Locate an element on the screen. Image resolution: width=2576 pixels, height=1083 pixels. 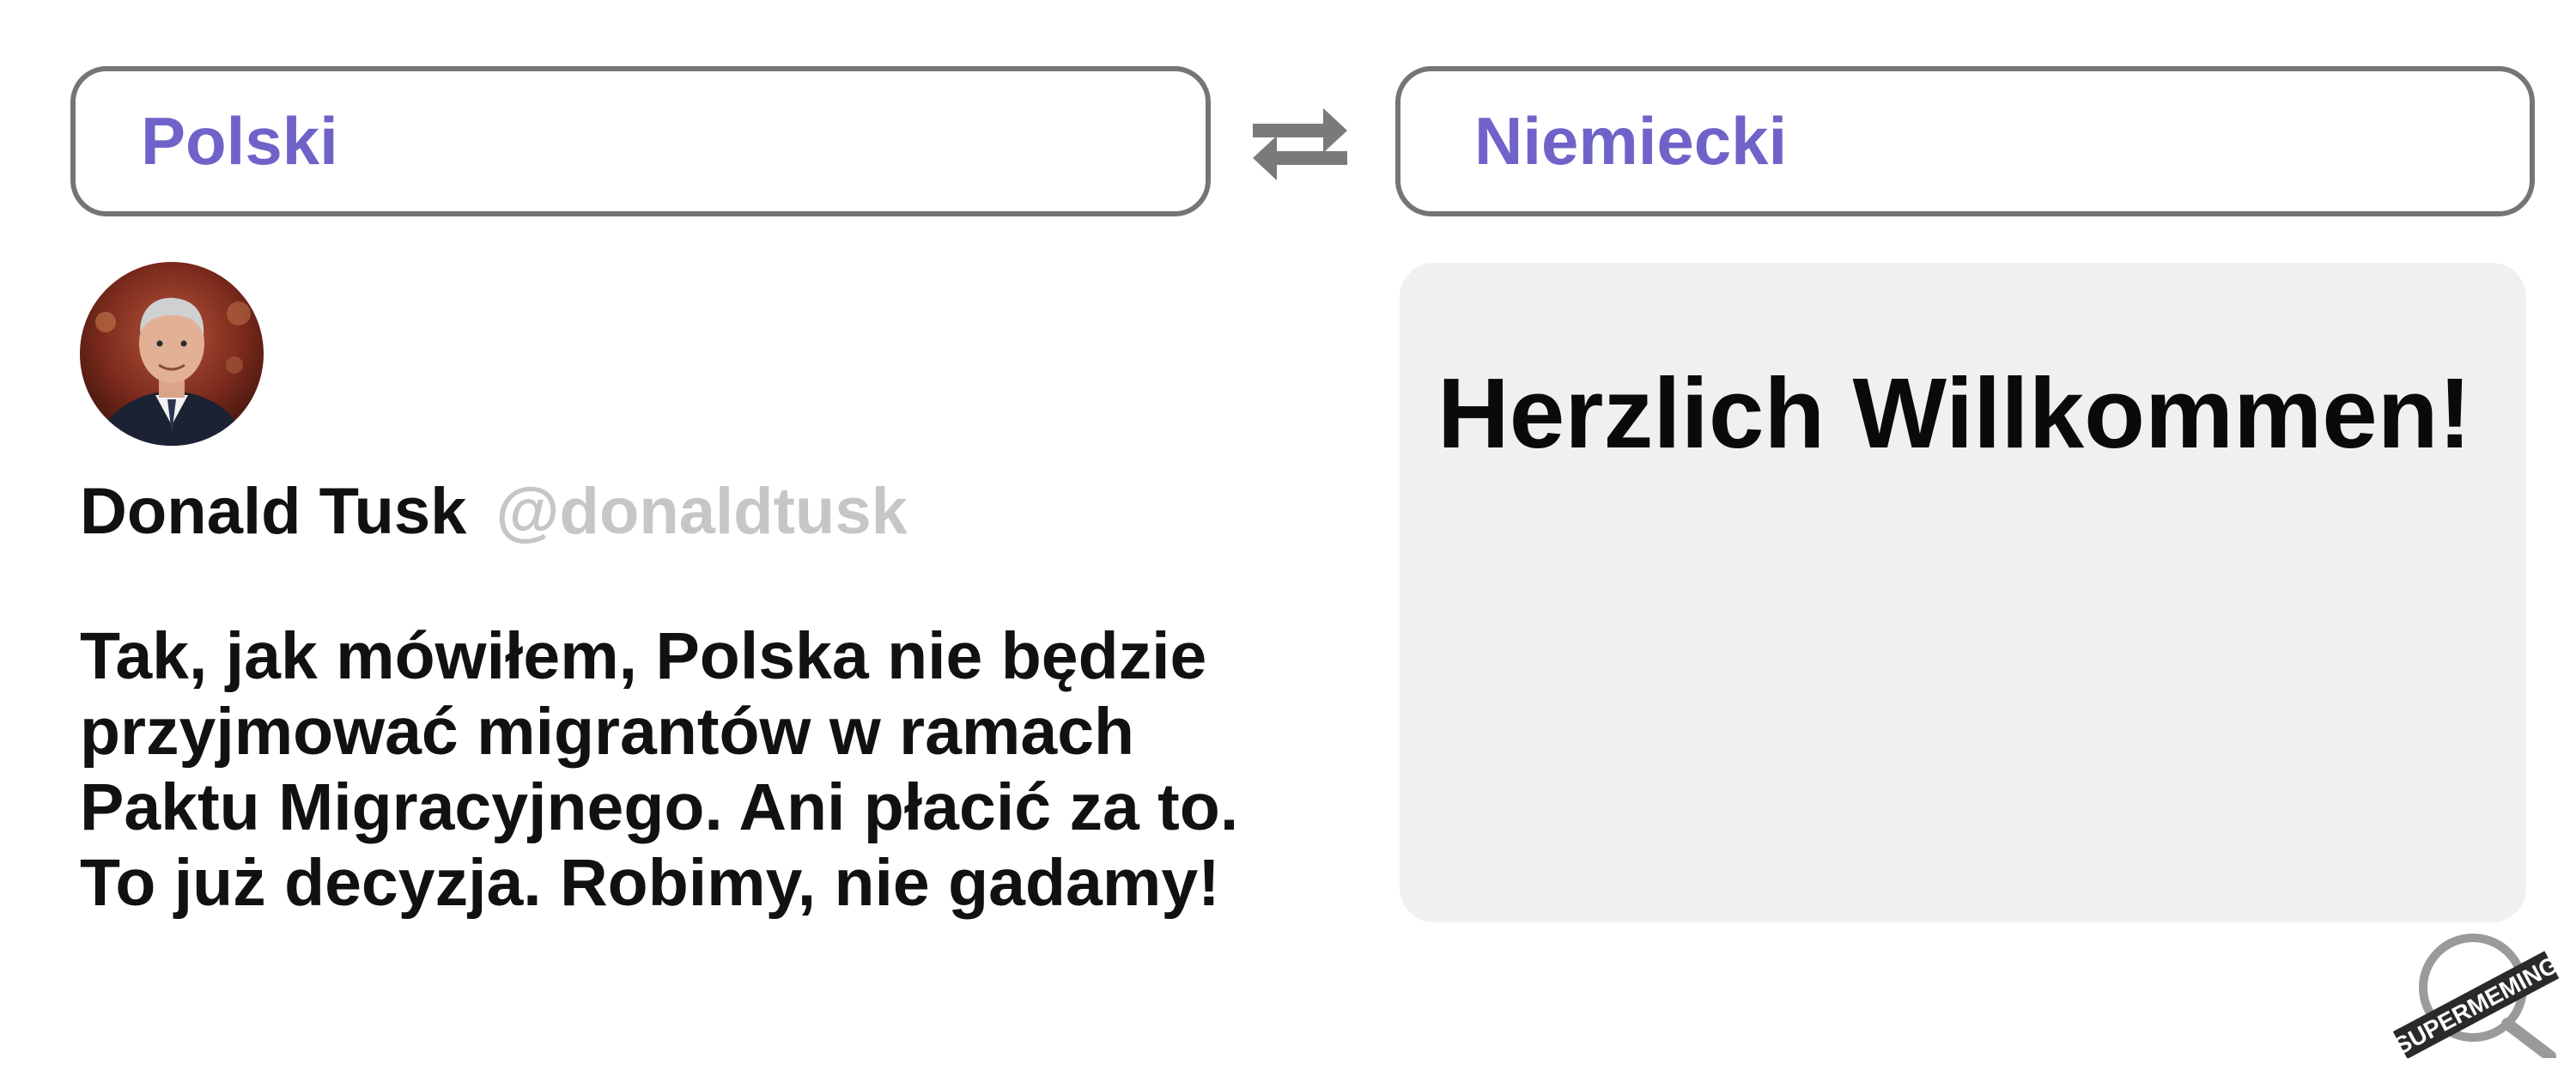
source-language-selector: Polski is located at coordinates (640, 141).